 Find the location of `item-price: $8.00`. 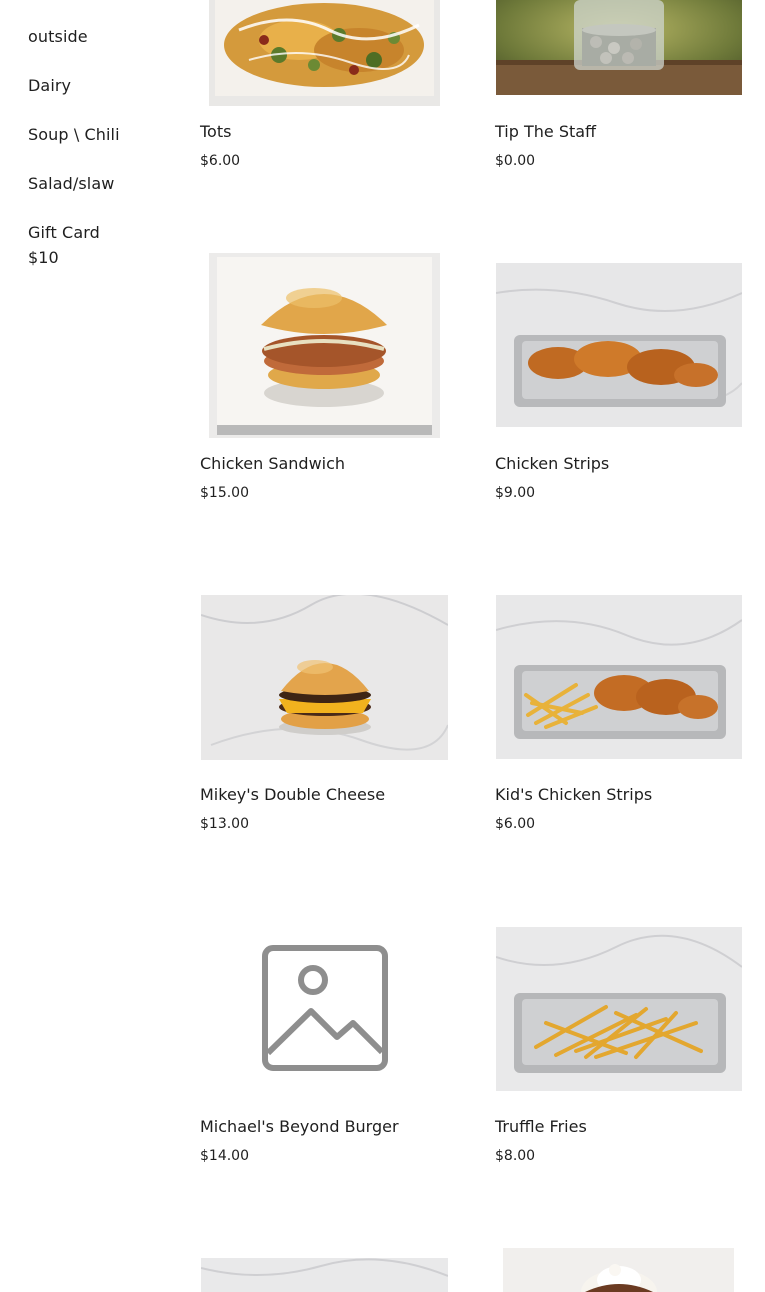

item-price: $8.00 is located at coordinates (515, 1156).